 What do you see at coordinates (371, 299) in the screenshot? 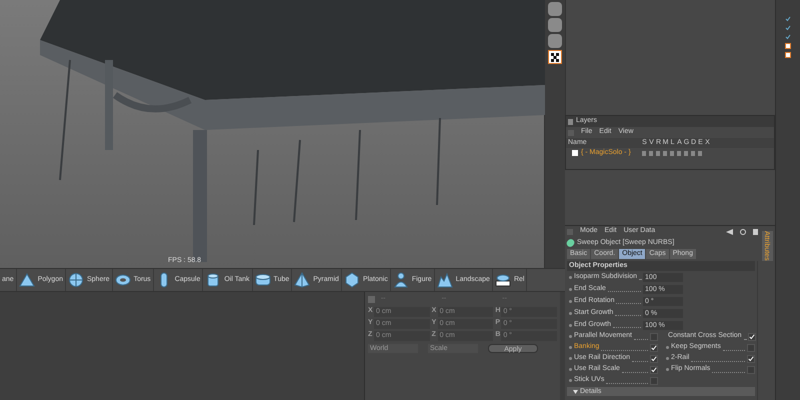
I see `grid-icon` at bounding box center [371, 299].